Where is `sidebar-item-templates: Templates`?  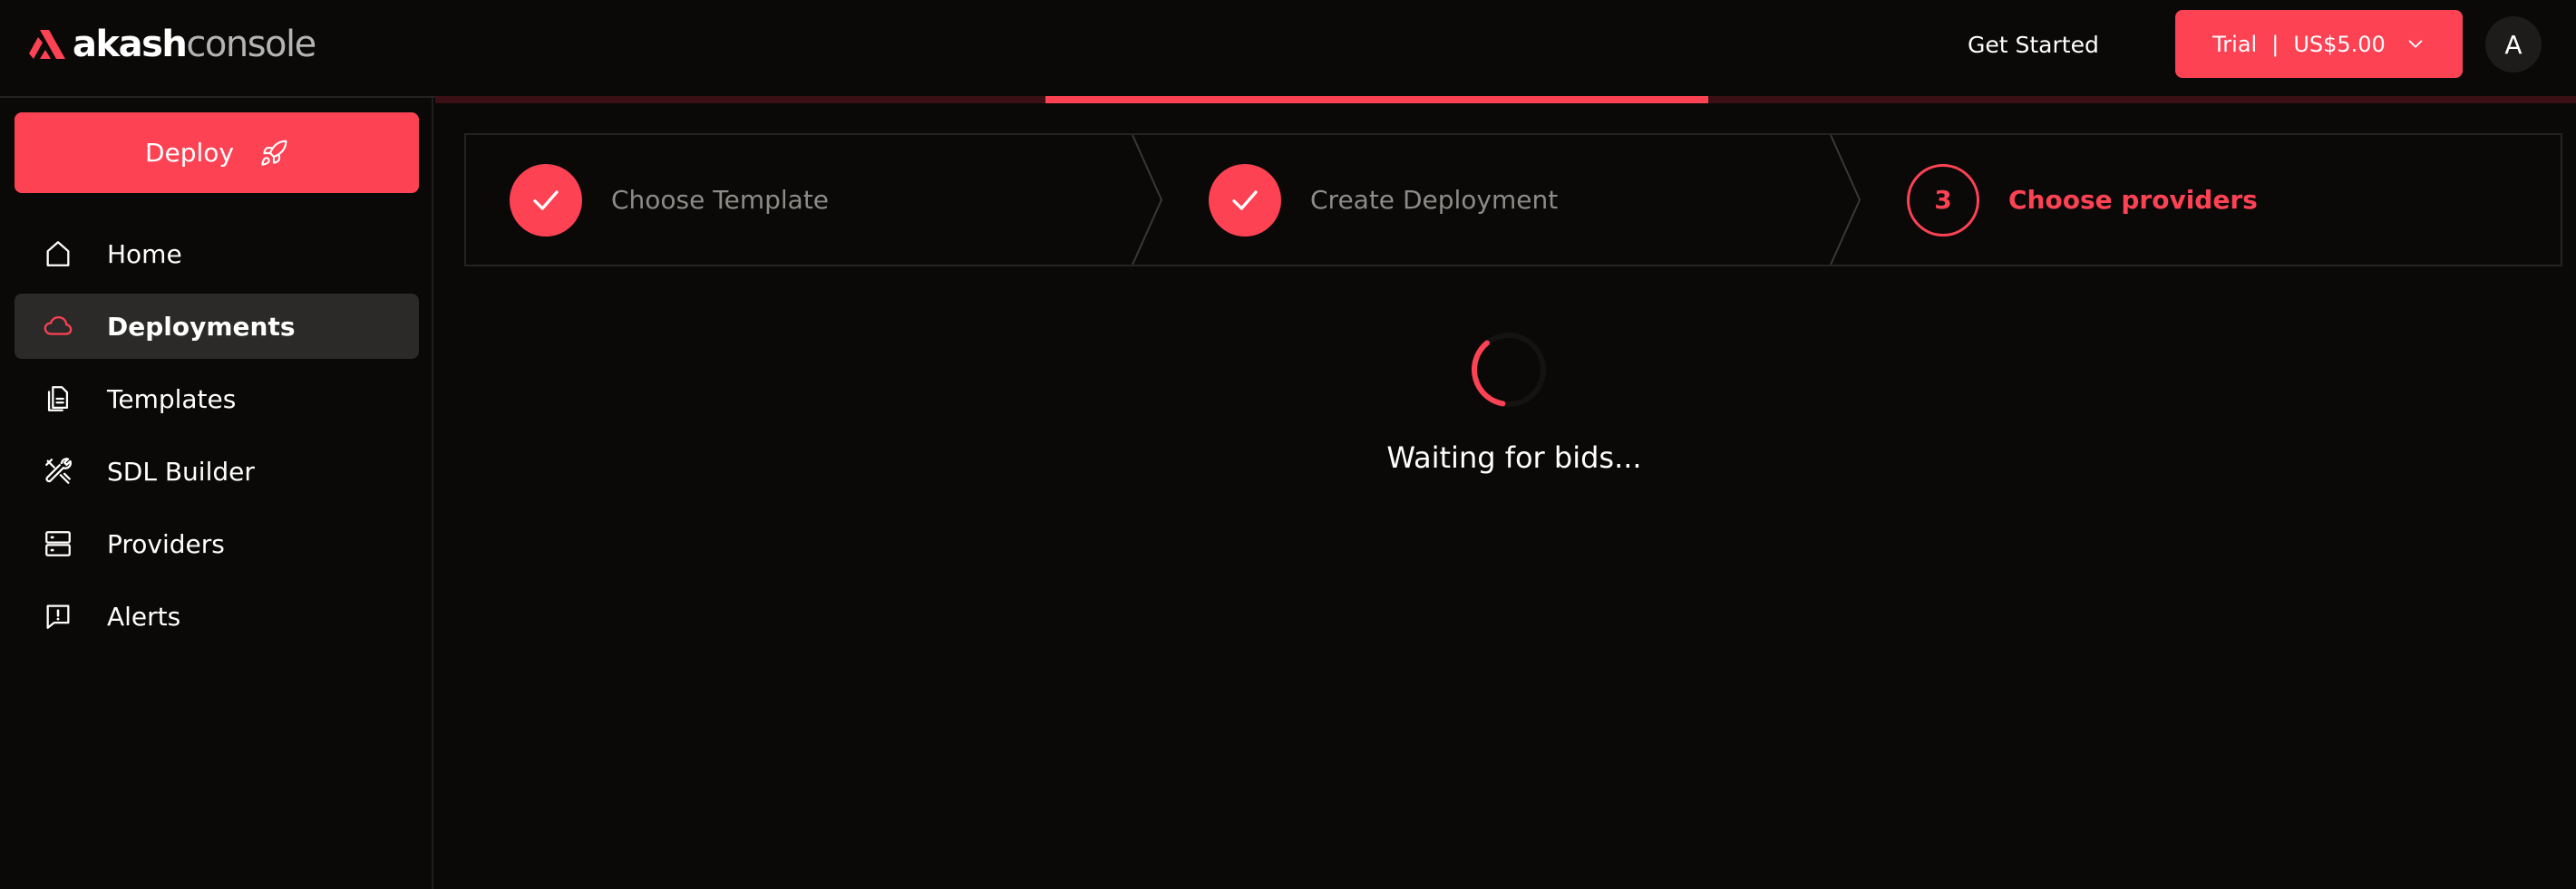
sidebar-item-templates: Templates is located at coordinates (217, 398).